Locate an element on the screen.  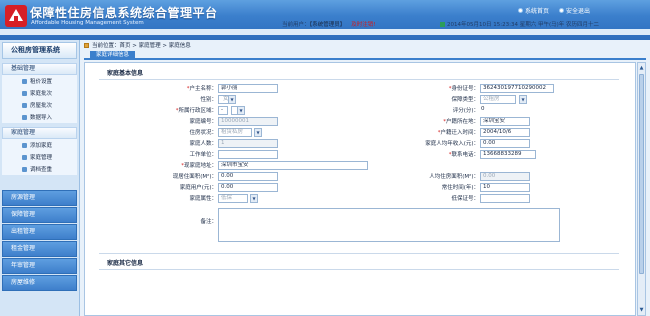
scroll-down-icon: ▼ is located at coordinates (641, 310).